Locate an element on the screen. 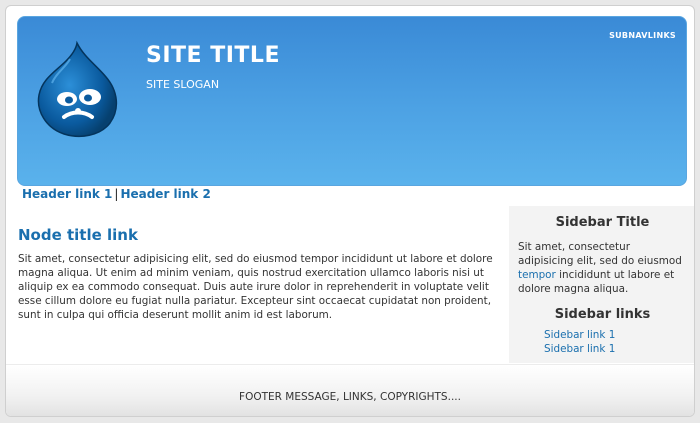  header-link-1: Header link 1 is located at coordinates (67, 194).